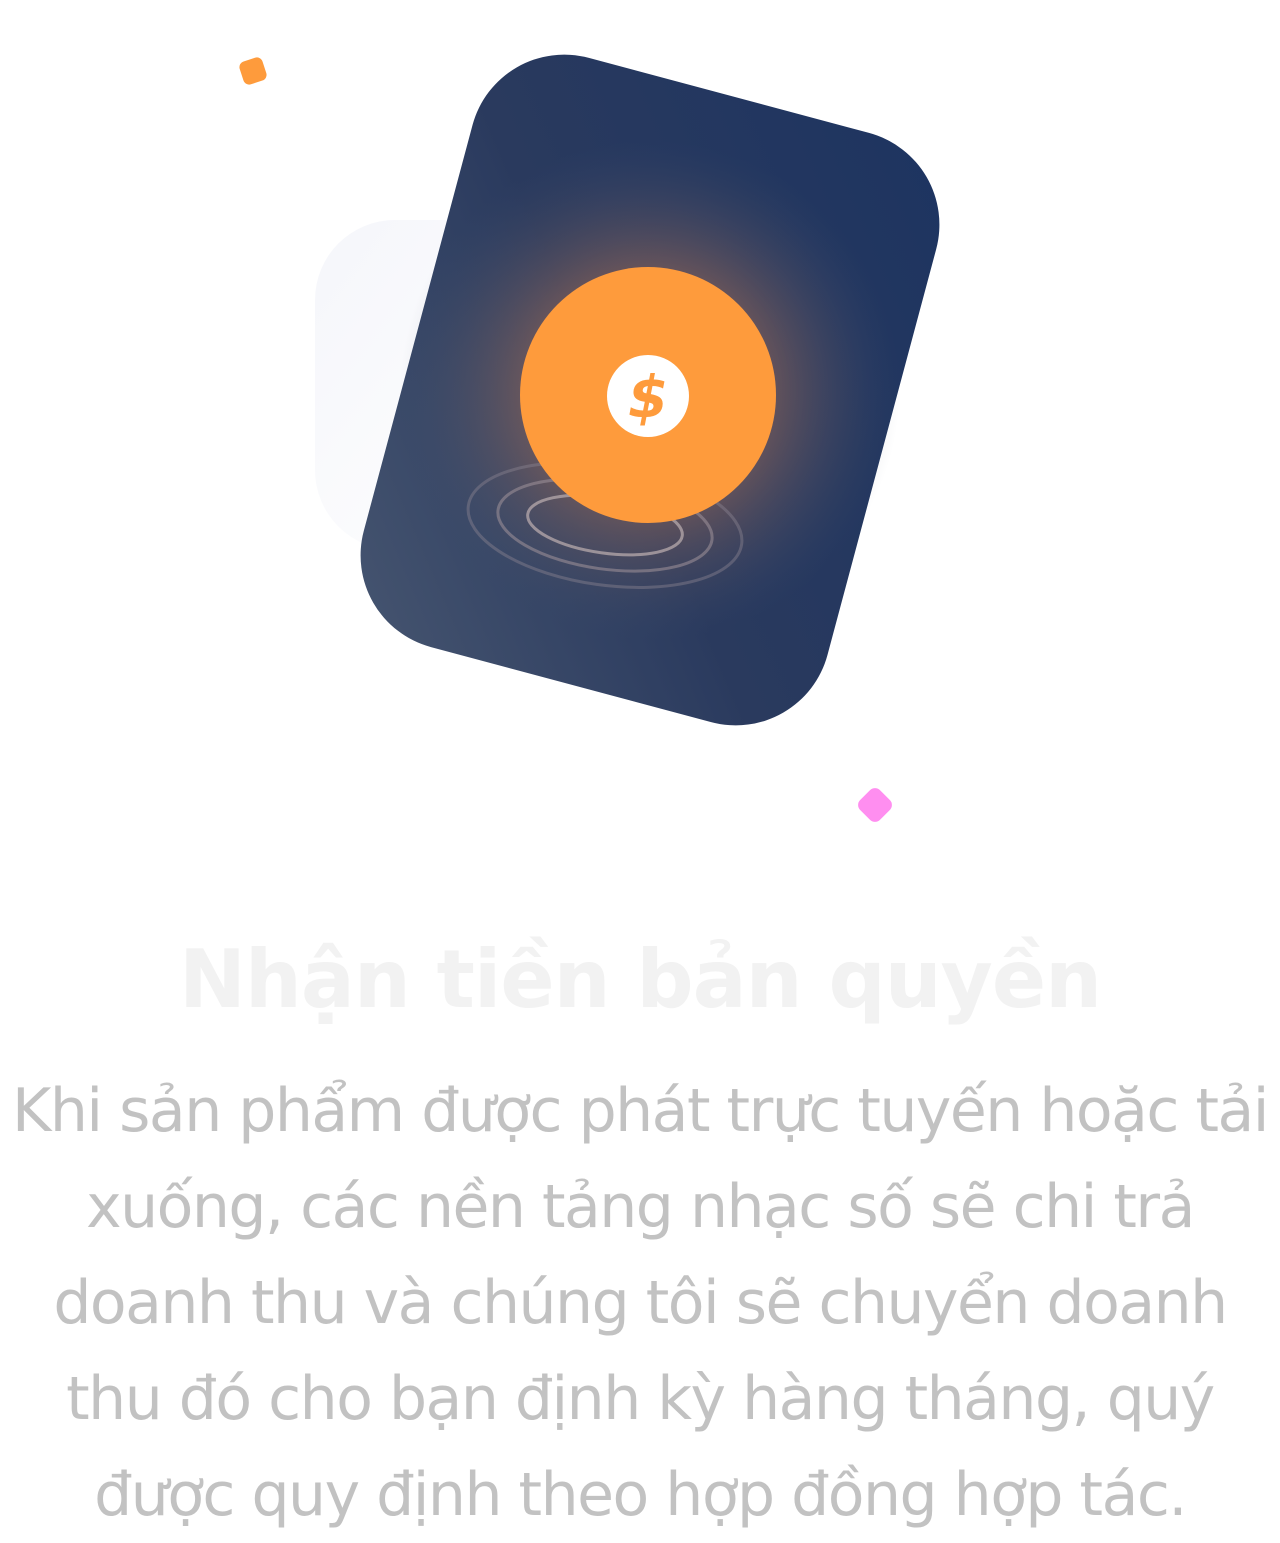 This screenshot has width=1280, height=1543. What do you see at coordinates (640, 1399) in the screenshot?
I see `description-line: thu đó cho bạn định kỳ hàng tháng, quý` at bounding box center [640, 1399].